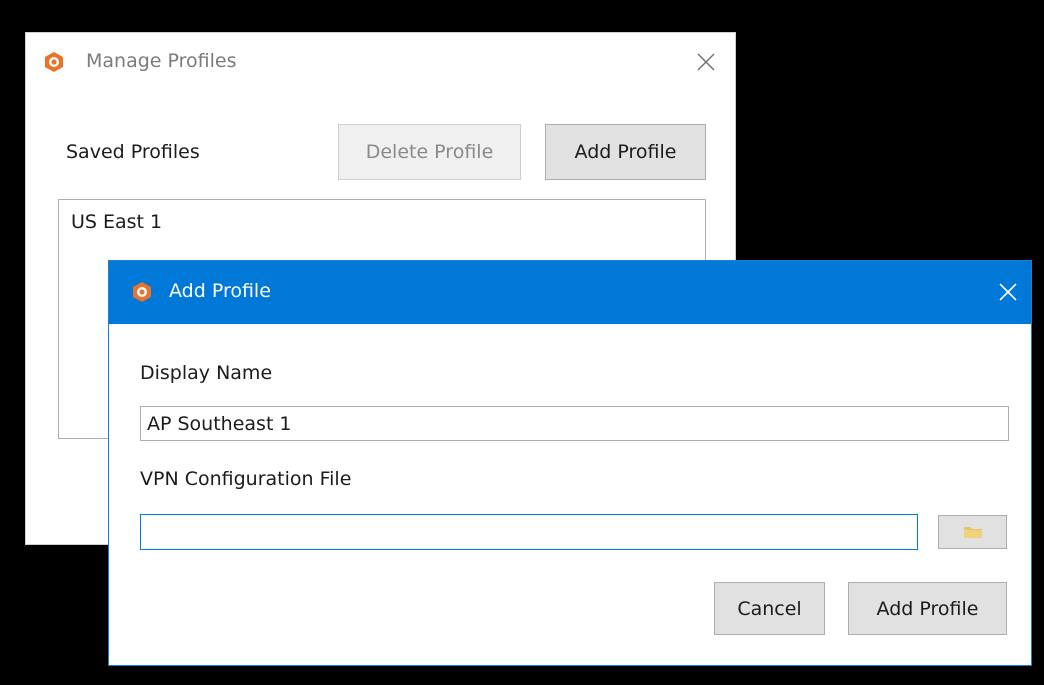 Image resolution: width=1044 pixels, height=685 pixels. What do you see at coordinates (220, 291) in the screenshot?
I see `add-profile-title: Add Profile` at bounding box center [220, 291].